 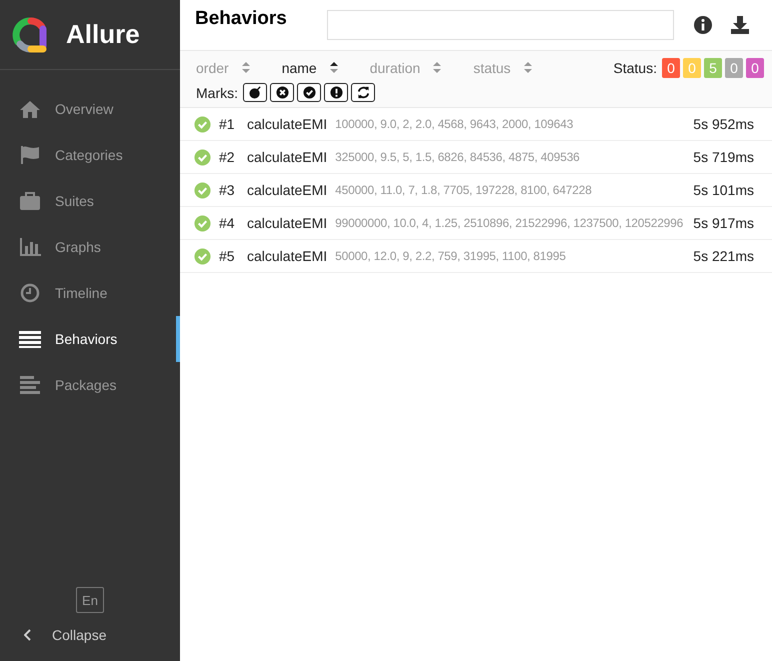 What do you see at coordinates (723, 157) in the screenshot?
I see `test-duration: 5s 719ms` at bounding box center [723, 157].